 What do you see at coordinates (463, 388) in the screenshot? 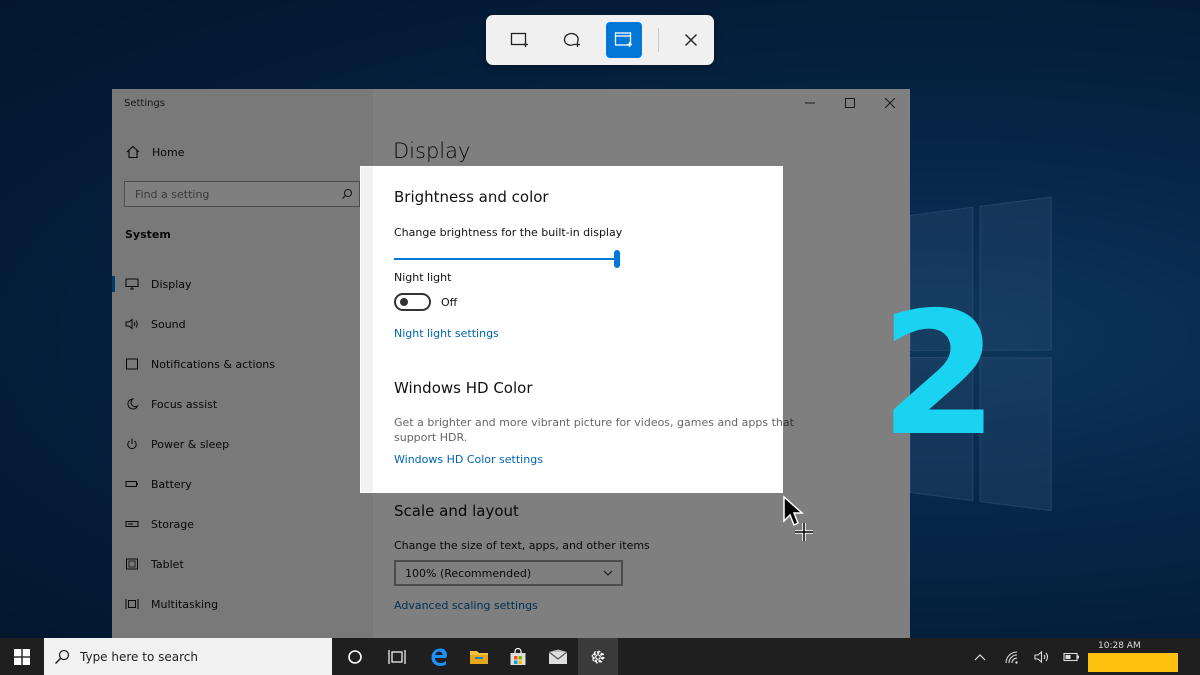
I see `hd-color-heading: Windows HD Color` at bounding box center [463, 388].